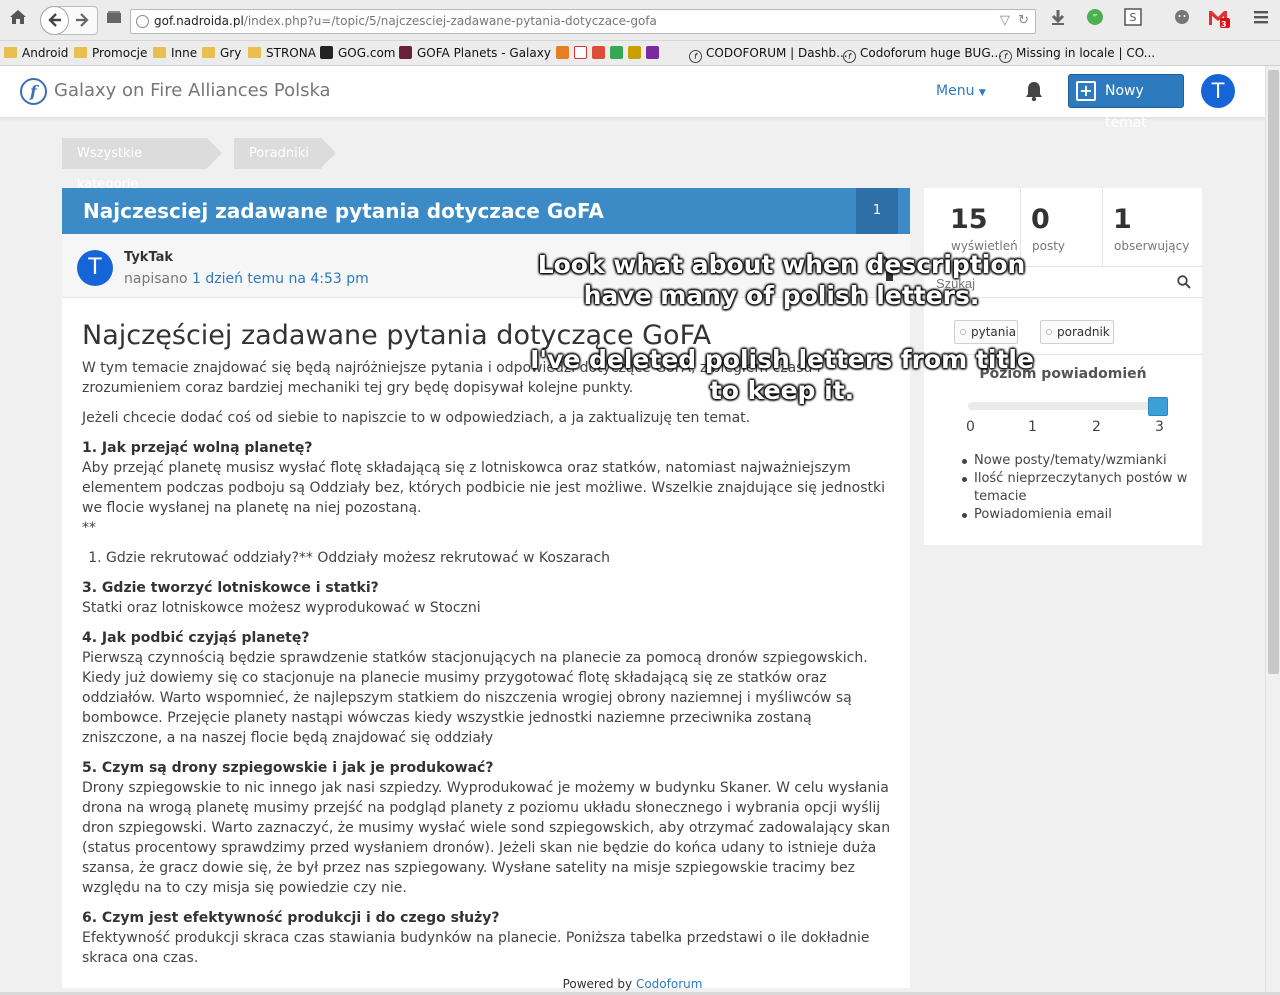 The height and width of the screenshot is (995, 1280). What do you see at coordinates (1095, 20) in the screenshot?
I see `extension-chat-icon: ”` at bounding box center [1095, 20].